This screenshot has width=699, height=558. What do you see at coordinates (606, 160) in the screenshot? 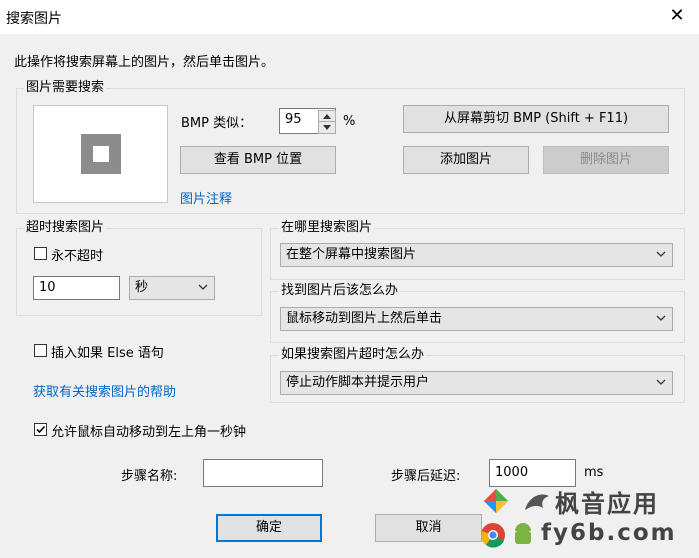
I see `delete-image-button: 删除图片` at bounding box center [606, 160].